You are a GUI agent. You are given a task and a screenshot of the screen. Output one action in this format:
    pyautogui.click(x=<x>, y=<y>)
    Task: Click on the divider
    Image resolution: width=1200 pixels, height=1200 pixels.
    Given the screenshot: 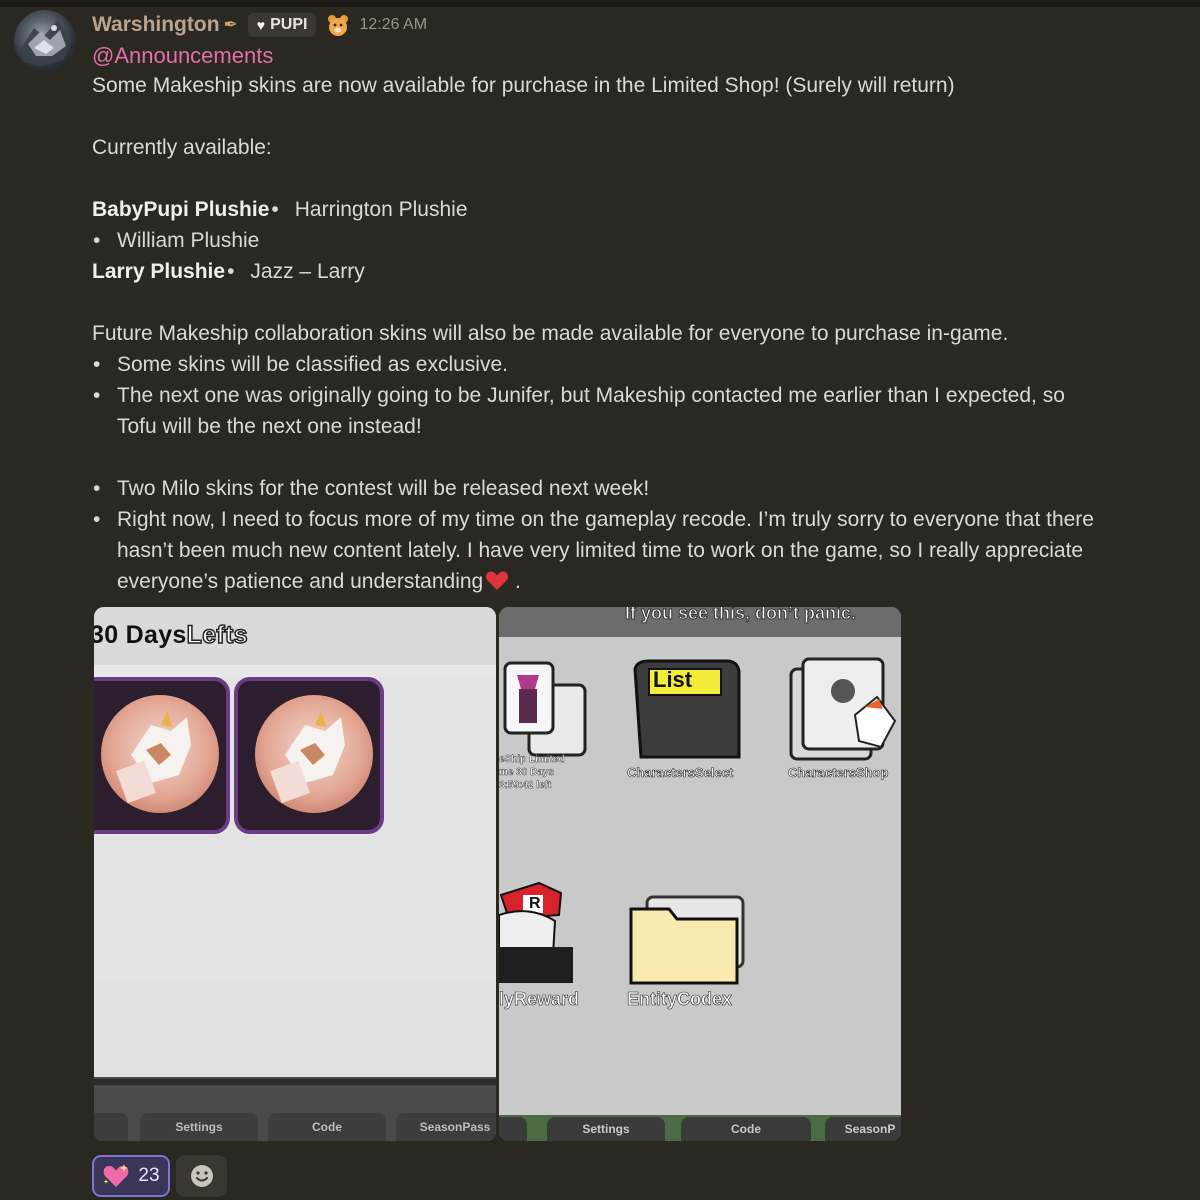 What is the action you would take?
    pyautogui.click(x=295, y=1082)
    